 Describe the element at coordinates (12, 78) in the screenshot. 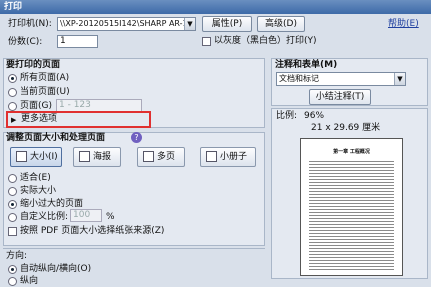

I see `all-pages-radio` at that location.